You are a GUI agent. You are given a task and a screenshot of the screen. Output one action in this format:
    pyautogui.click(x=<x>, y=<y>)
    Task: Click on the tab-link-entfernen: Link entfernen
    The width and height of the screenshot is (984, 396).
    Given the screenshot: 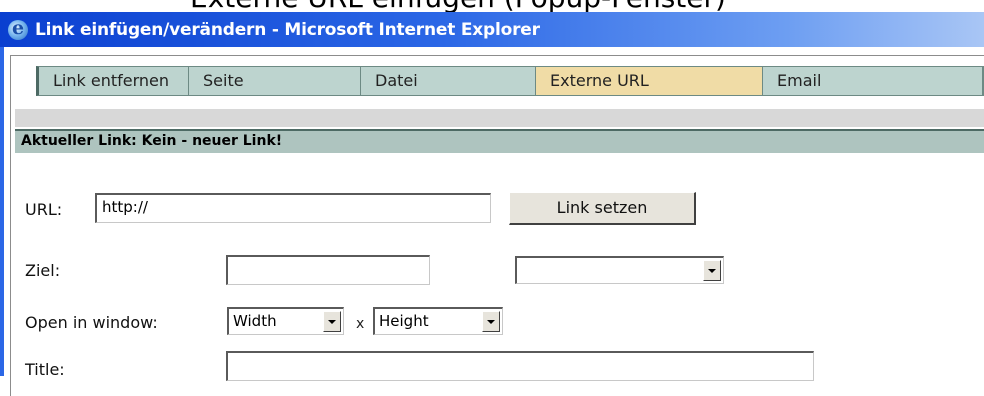 What is the action you would take?
    pyautogui.click(x=114, y=81)
    